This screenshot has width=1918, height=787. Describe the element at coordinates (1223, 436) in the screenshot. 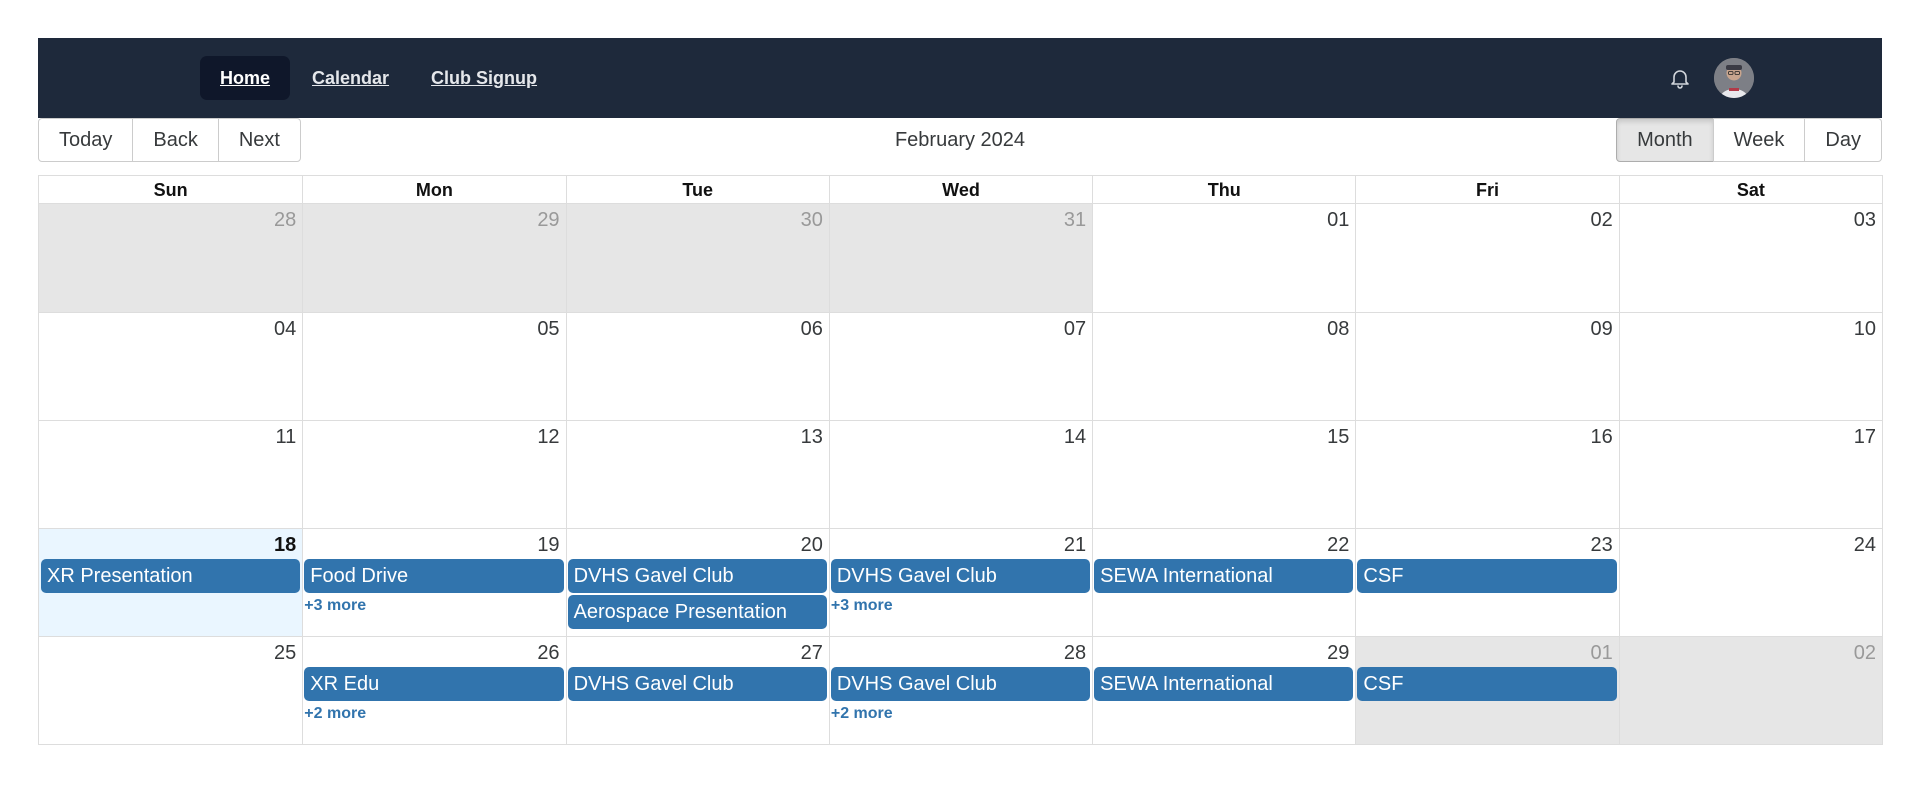

I see `date-number: 15` at that location.